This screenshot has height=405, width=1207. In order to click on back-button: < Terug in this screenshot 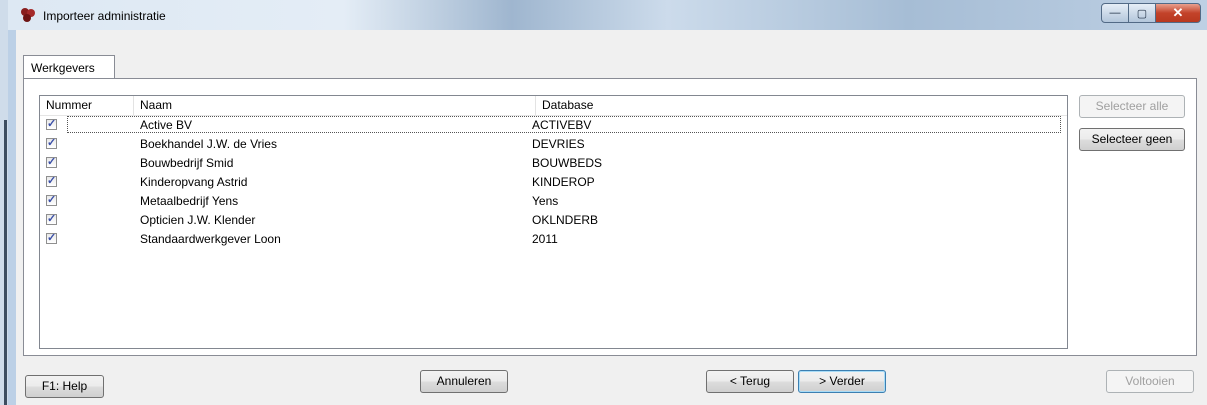, I will do `click(750, 381)`.